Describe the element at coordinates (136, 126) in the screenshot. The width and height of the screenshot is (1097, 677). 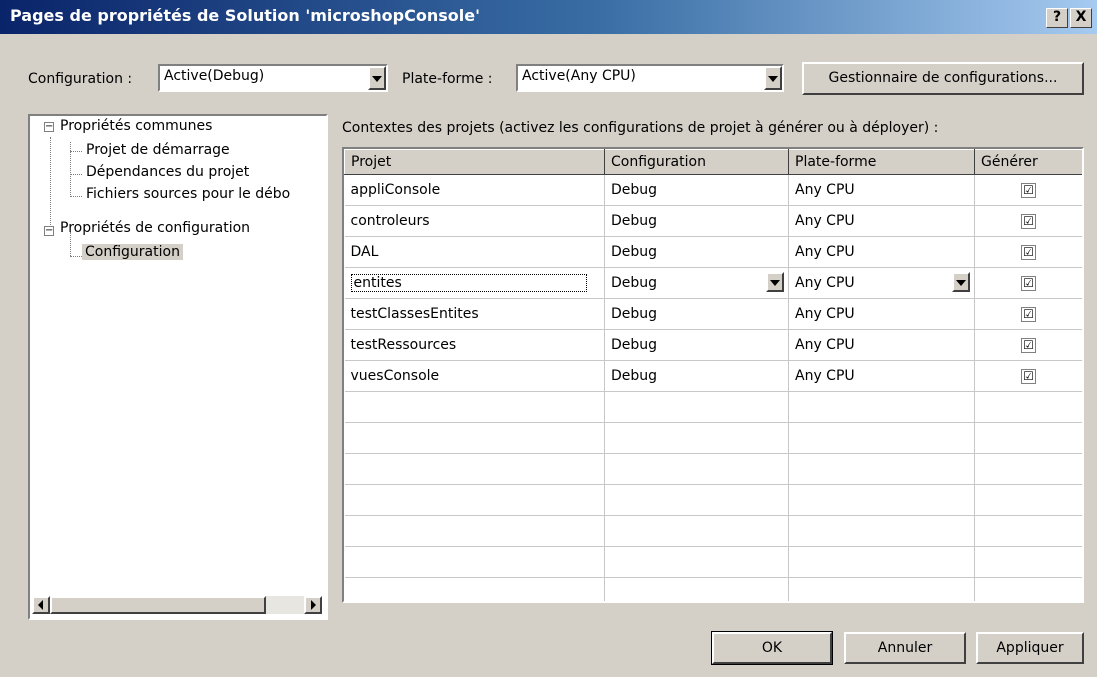
I see `tree-item-common-properties: Propriétés communes` at that location.